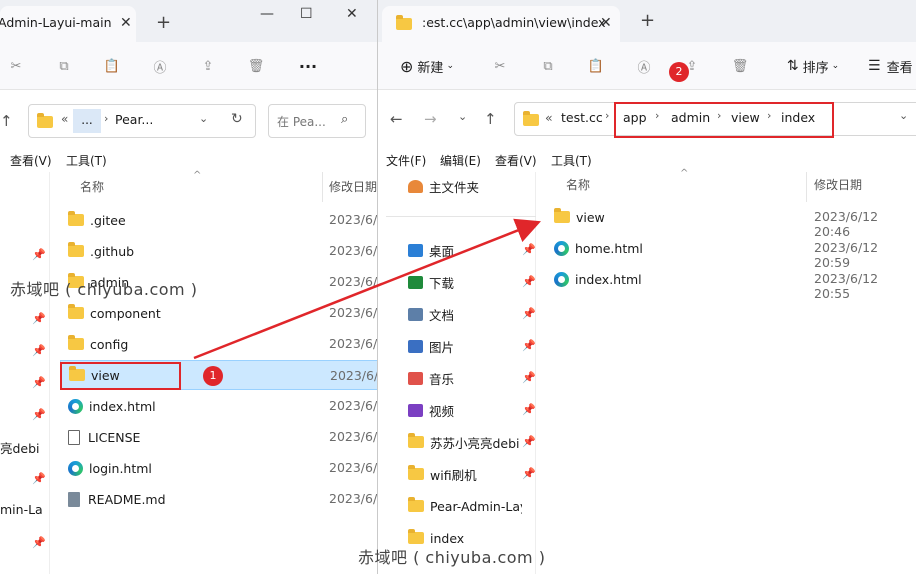  I want to click on highlight-view-folder, so click(120, 376).